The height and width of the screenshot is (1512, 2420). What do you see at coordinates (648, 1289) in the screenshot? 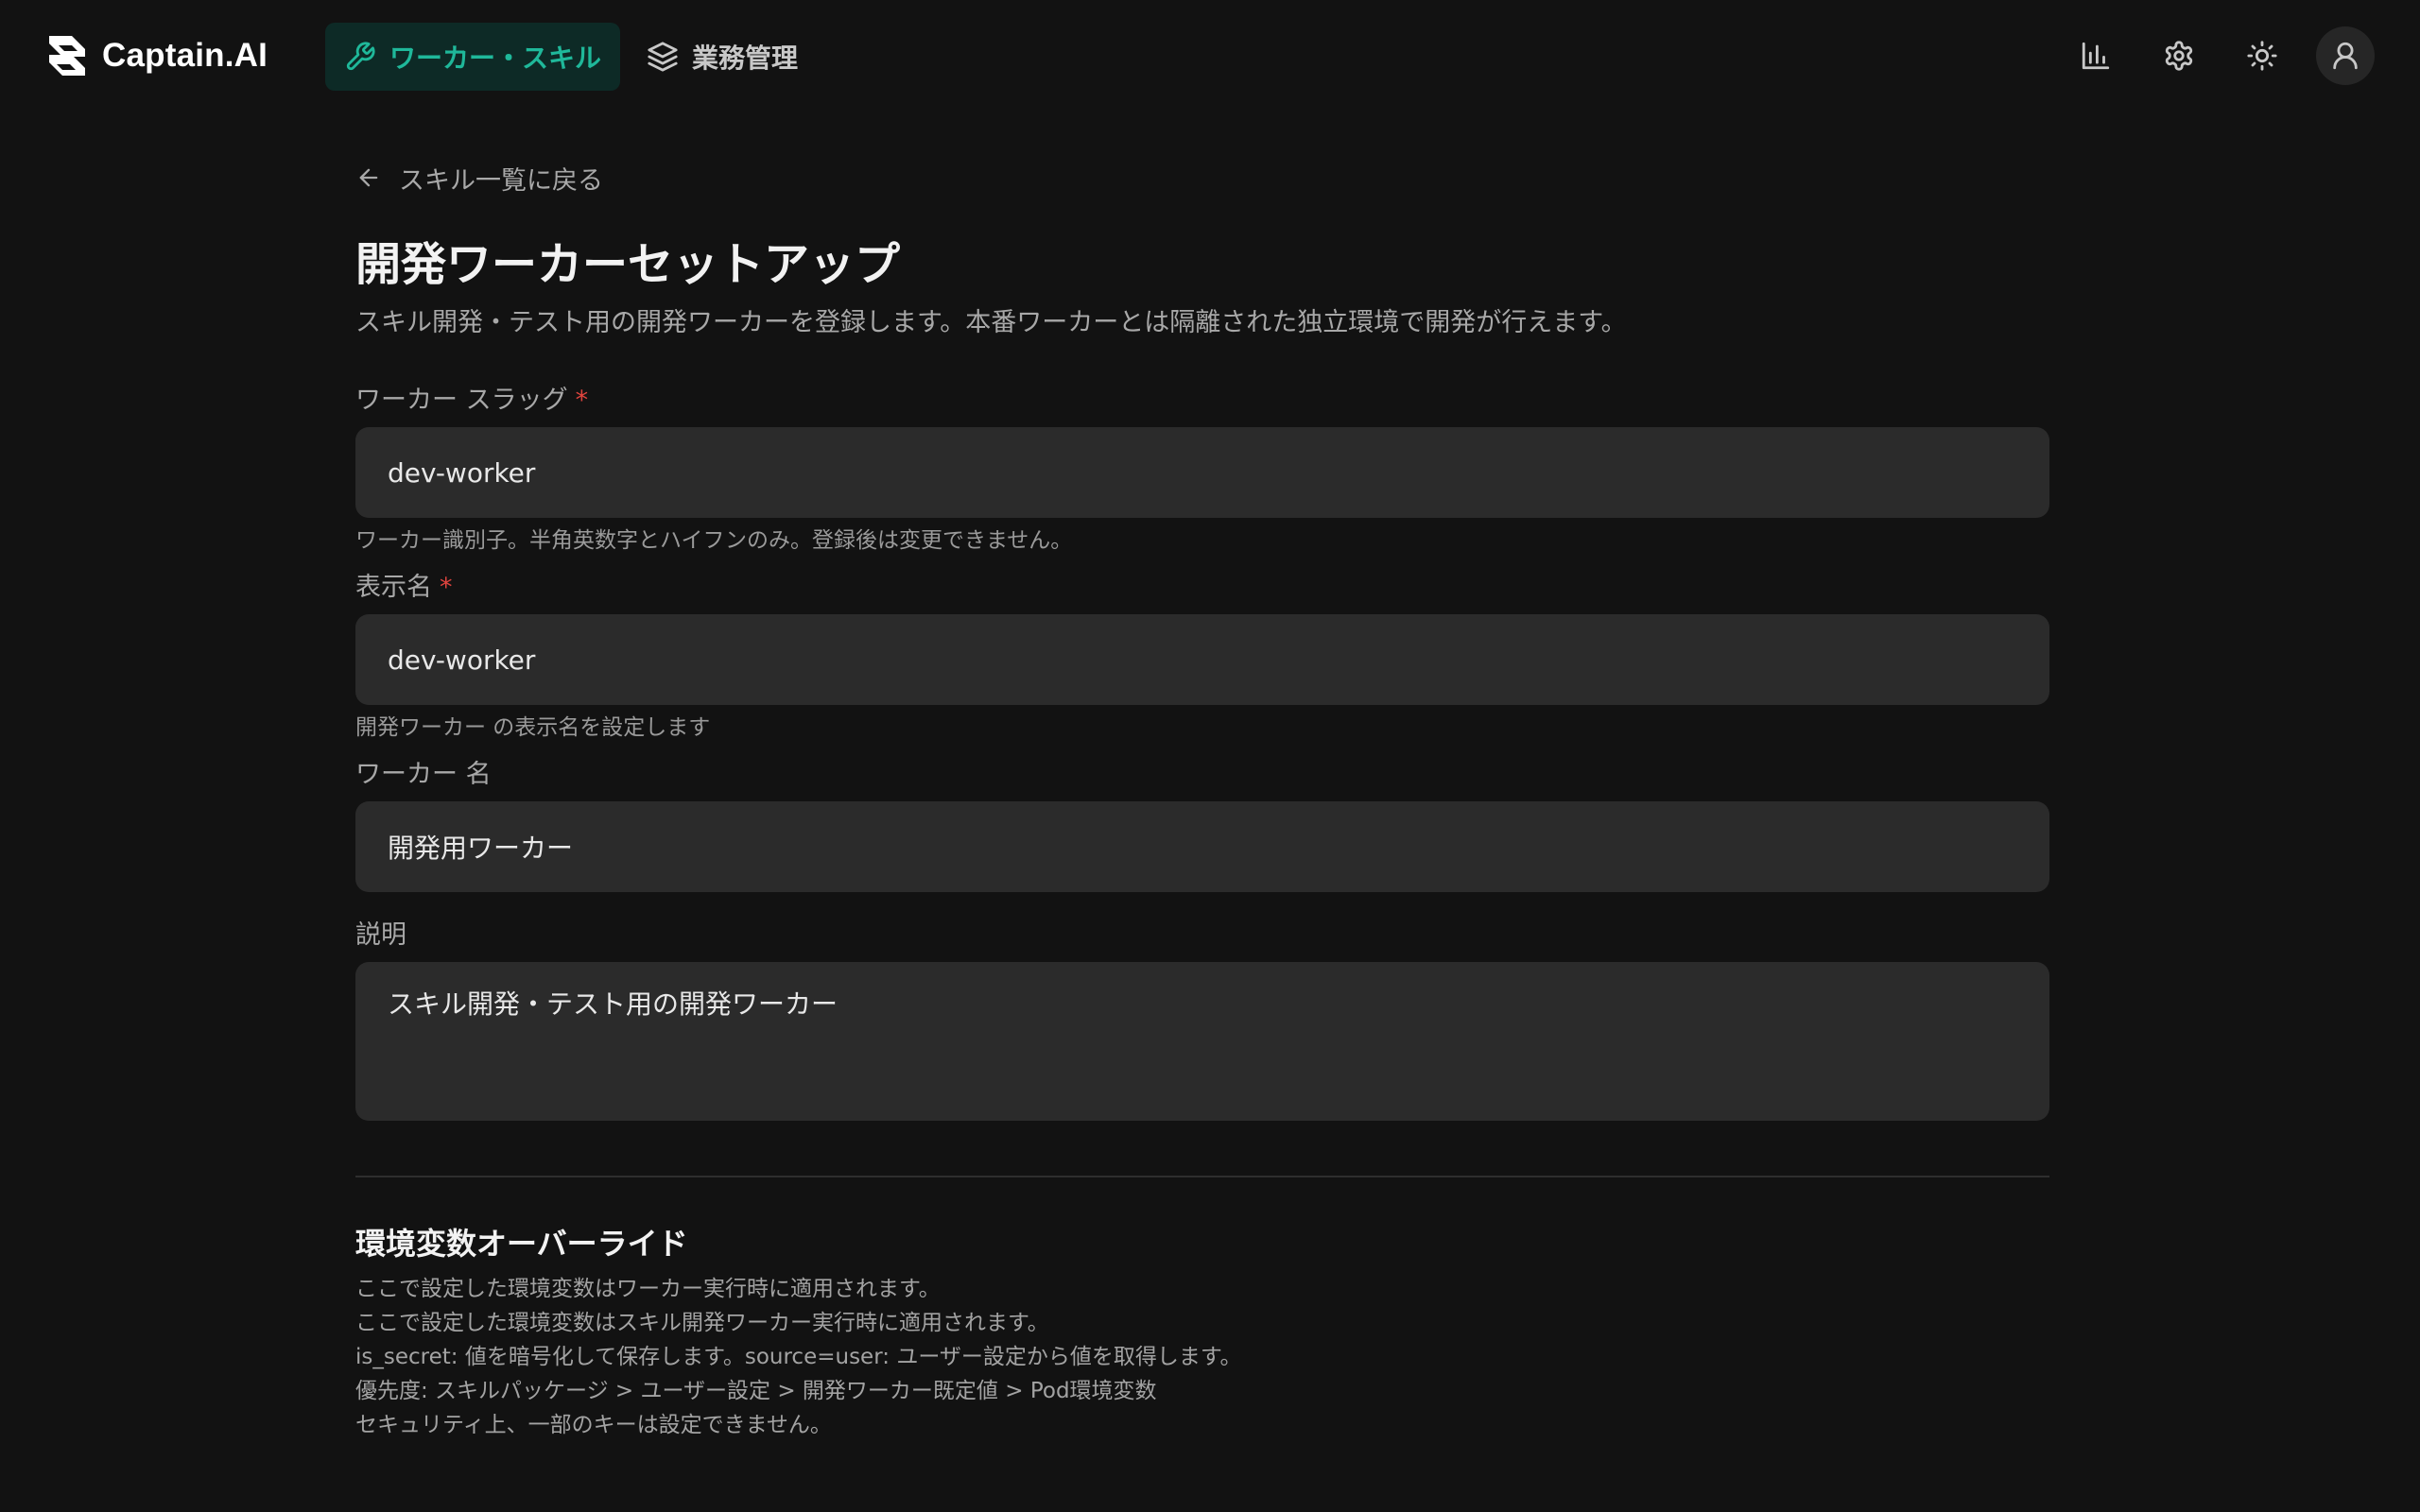
I see `env-description-line: ここで設定した環境変数はワーカー実行時に適用されます。` at bounding box center [648, 1289].